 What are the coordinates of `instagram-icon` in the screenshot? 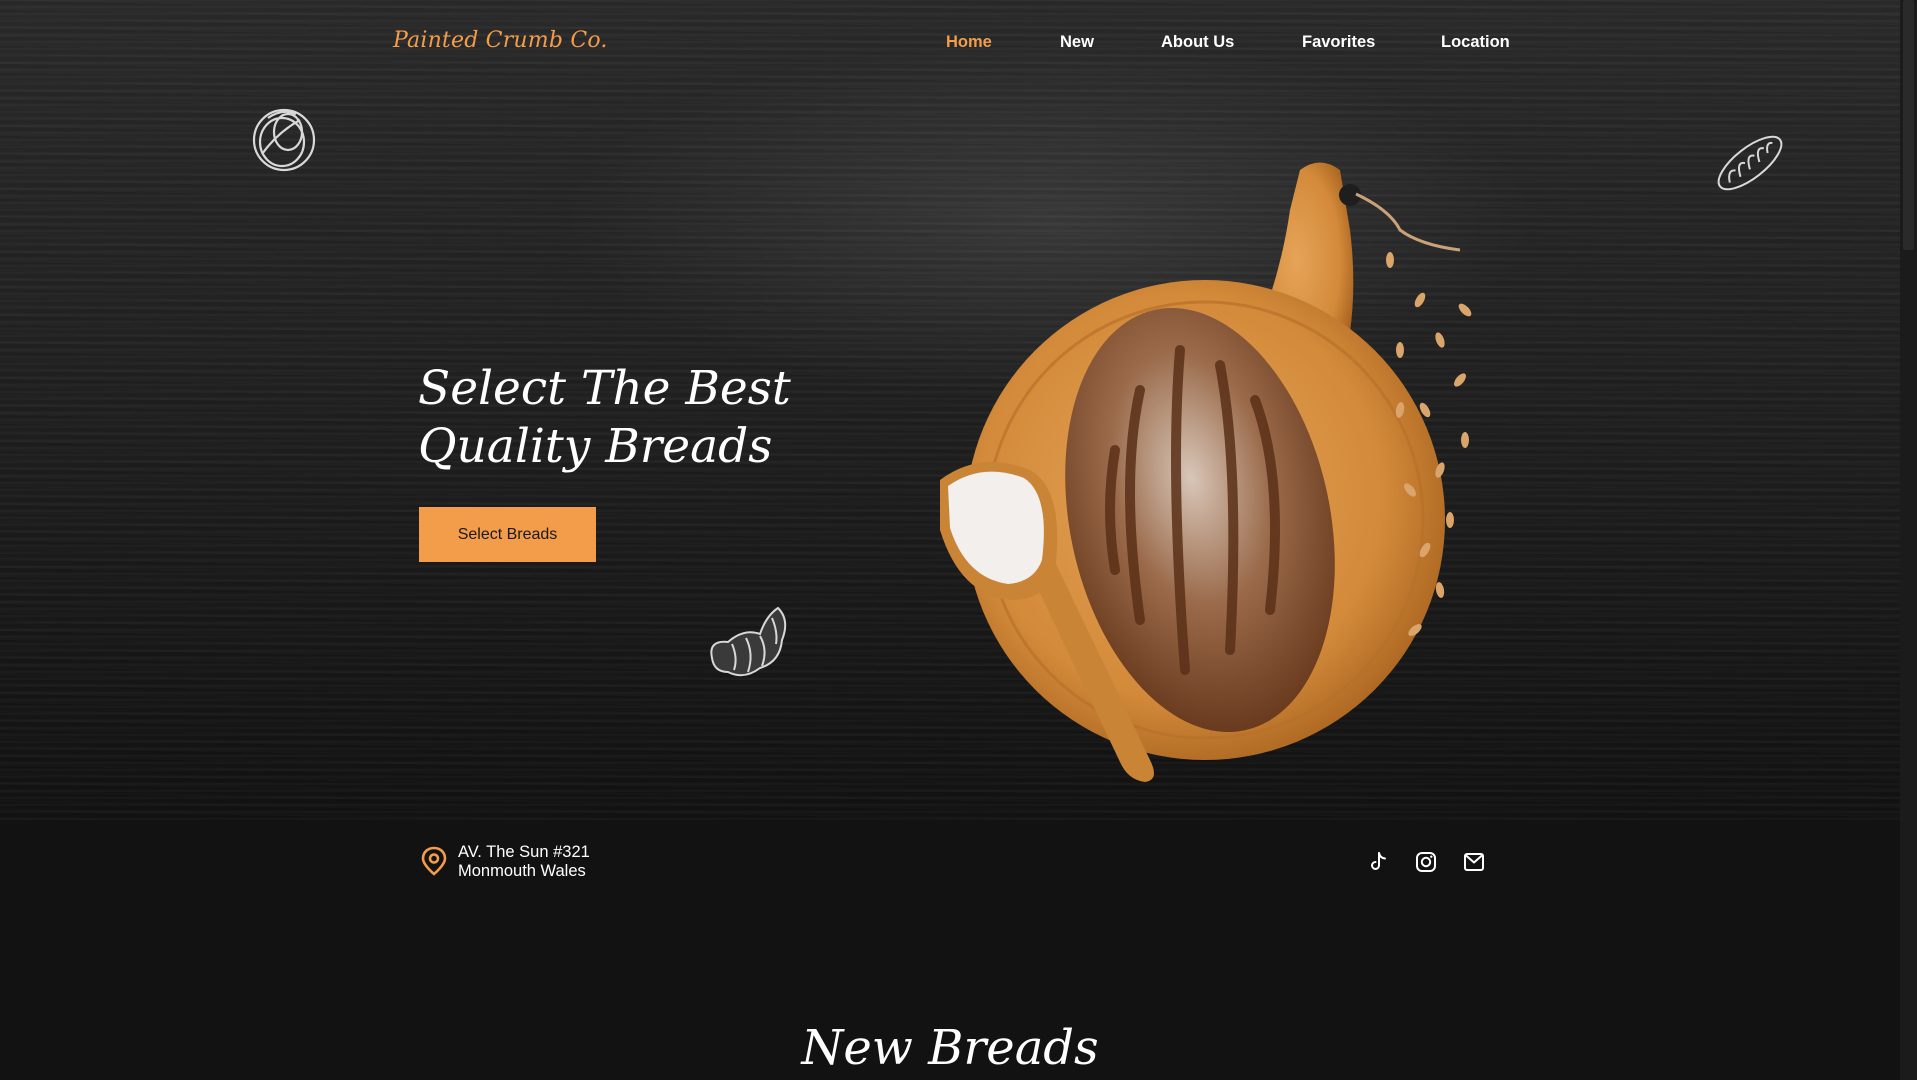 It's located at (1426, 862).